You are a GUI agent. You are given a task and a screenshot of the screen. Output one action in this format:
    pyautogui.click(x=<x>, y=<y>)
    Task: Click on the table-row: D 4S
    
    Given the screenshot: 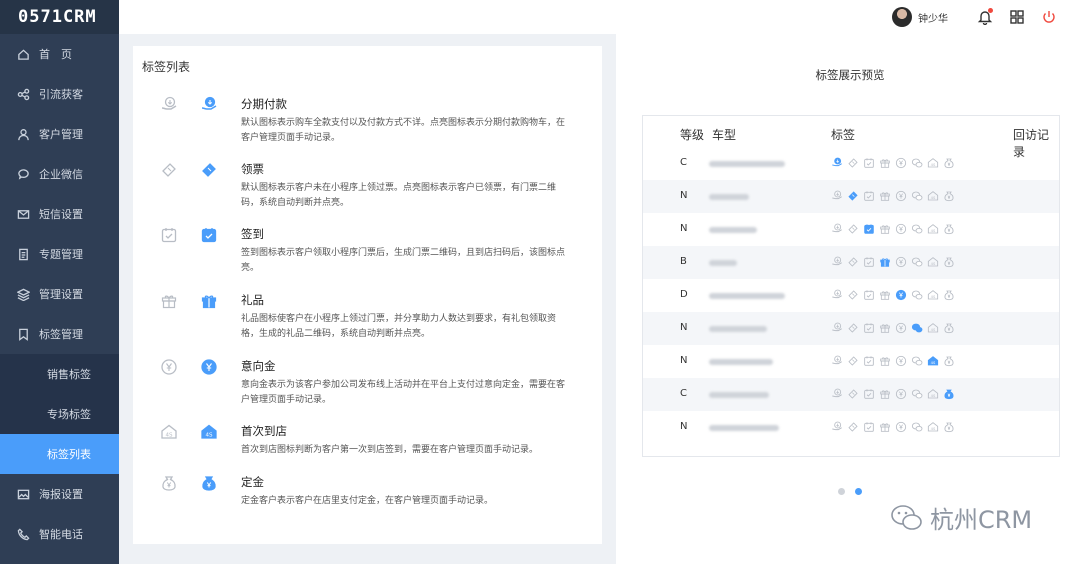 What is the action you would take?
    pyautogui.click(x=851, y=295)
    